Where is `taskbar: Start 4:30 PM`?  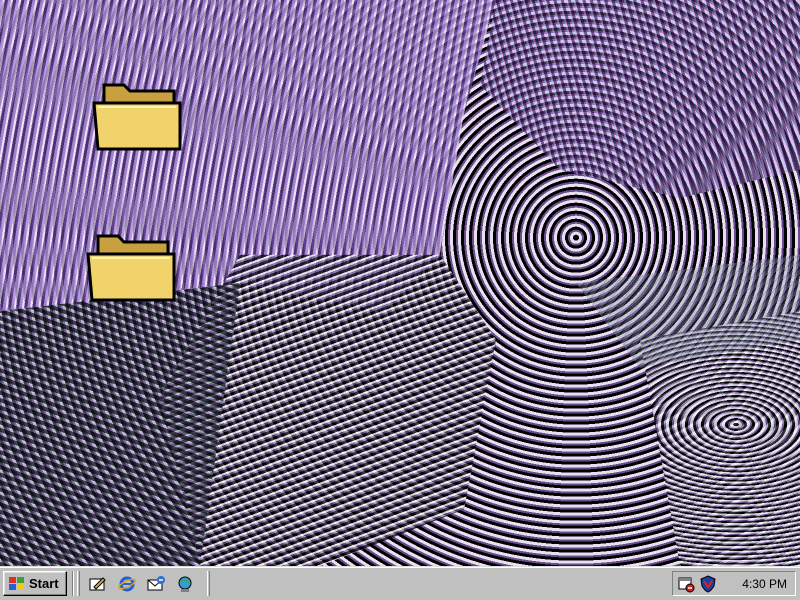
taskbar: Start 4:30 PM is located at coordinates (400, 583).